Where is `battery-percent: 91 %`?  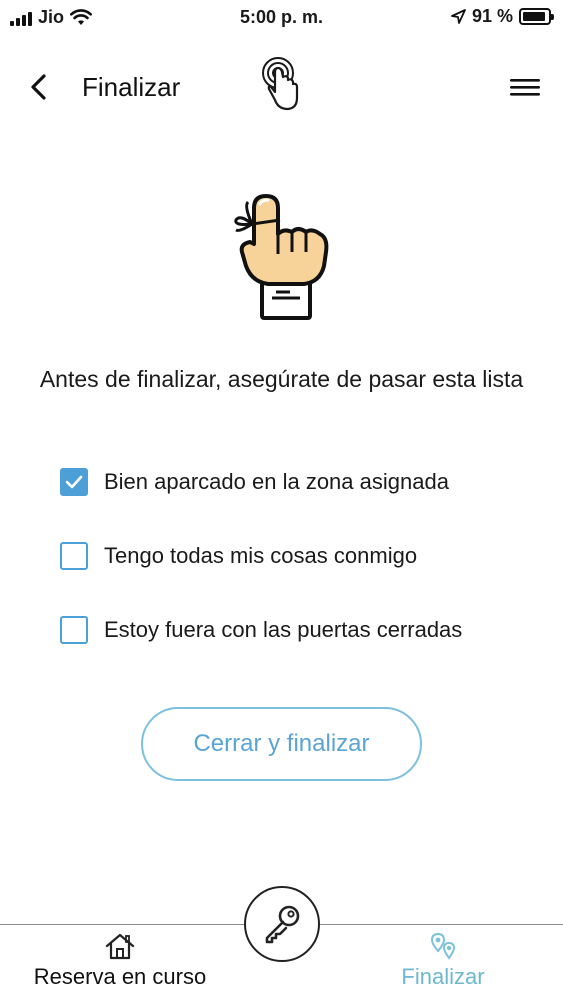 battery-percent: 91 % is located at coordinates (492, 16).